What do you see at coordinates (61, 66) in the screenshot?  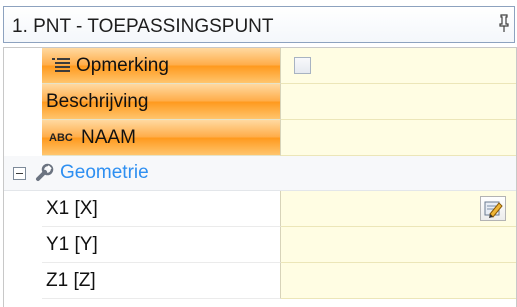 I see `comment-lines-icon` at bounding box center [61, 66].